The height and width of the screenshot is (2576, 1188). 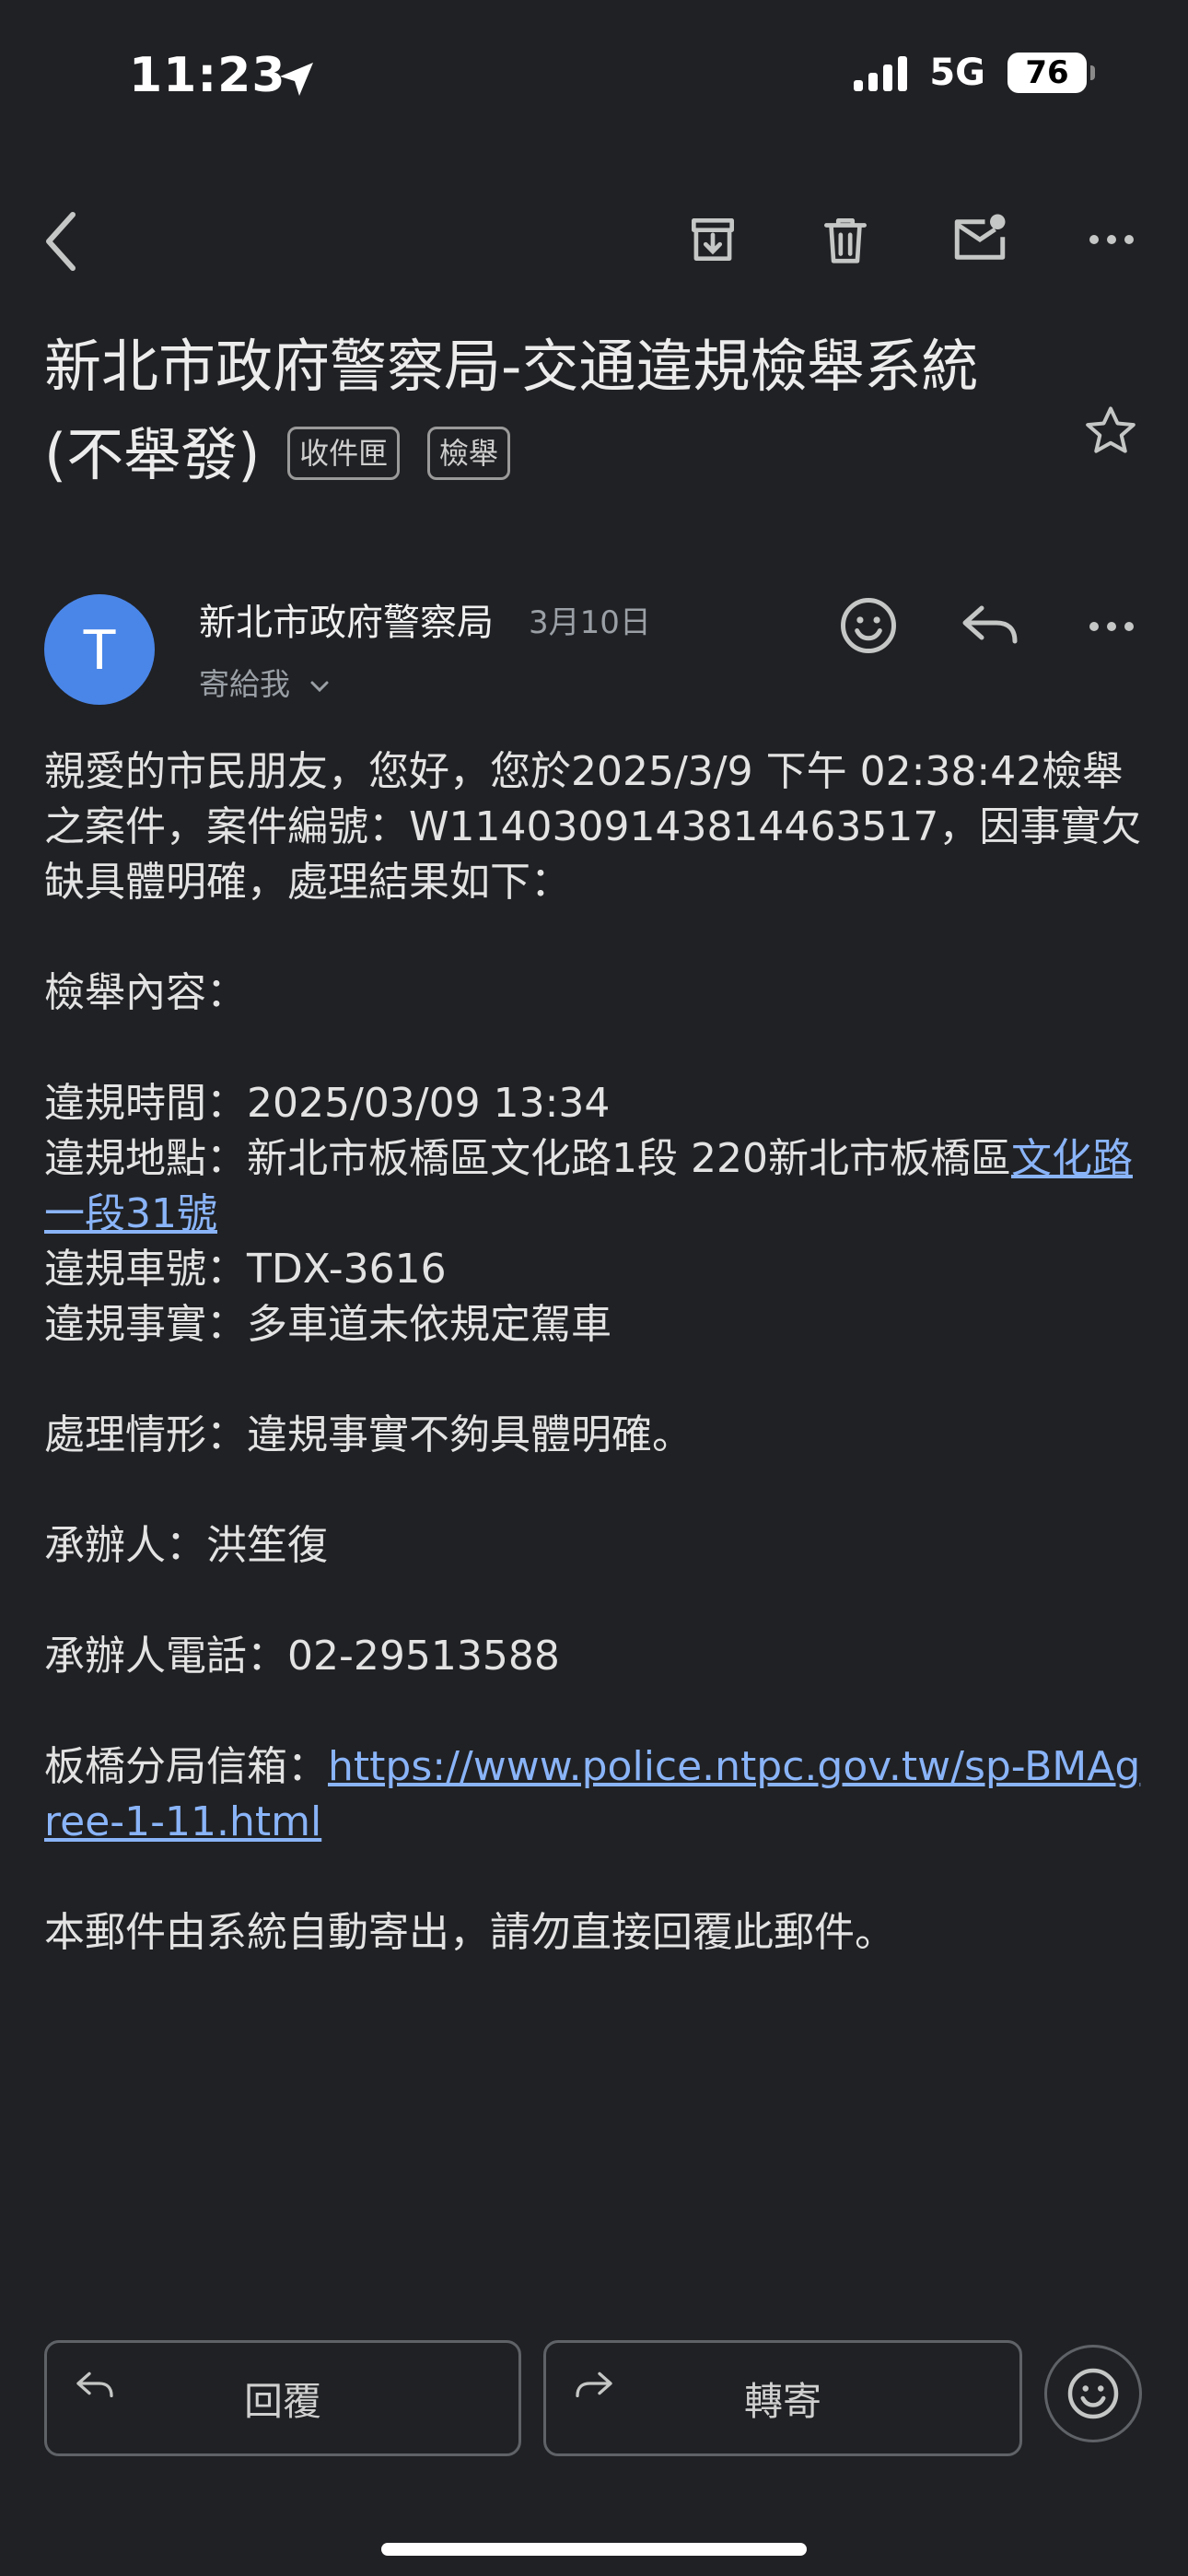 I want to click on more-options-button, so click(x=1111, y=239).